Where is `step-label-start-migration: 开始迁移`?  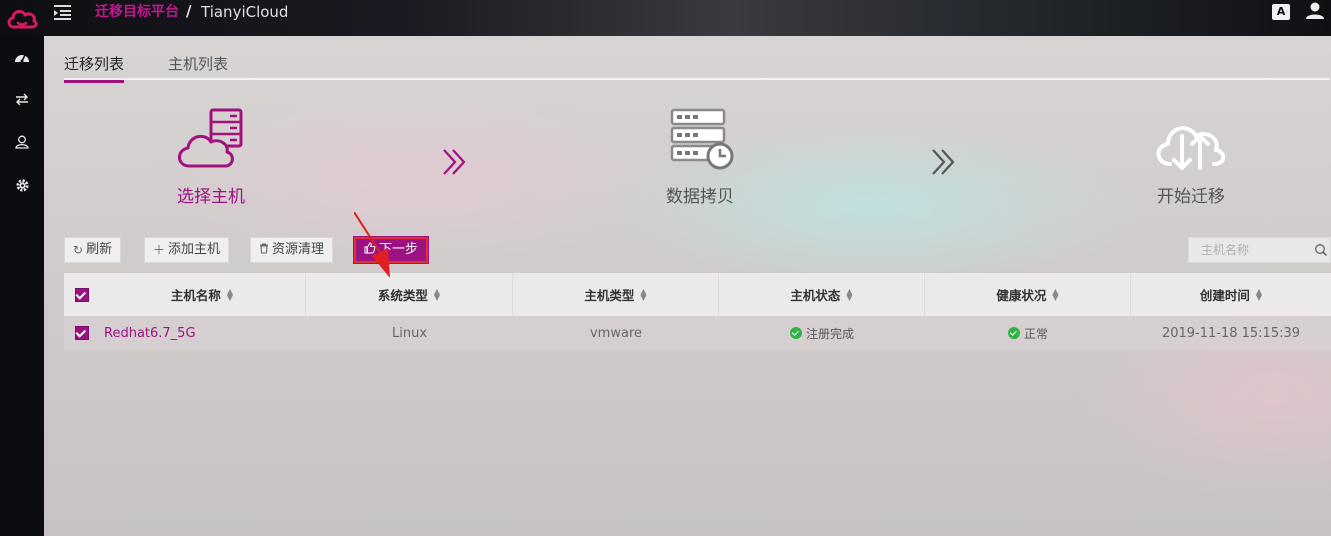 step-label-start-migration: 开始迁移 is located at coordinates (1191, 197).